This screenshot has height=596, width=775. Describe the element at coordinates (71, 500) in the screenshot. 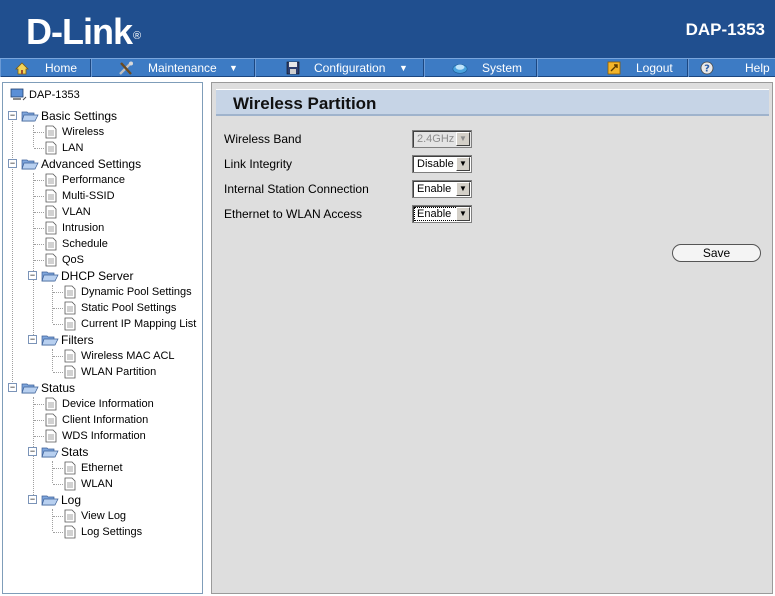

I see `tree-node-label: Log` at that location.